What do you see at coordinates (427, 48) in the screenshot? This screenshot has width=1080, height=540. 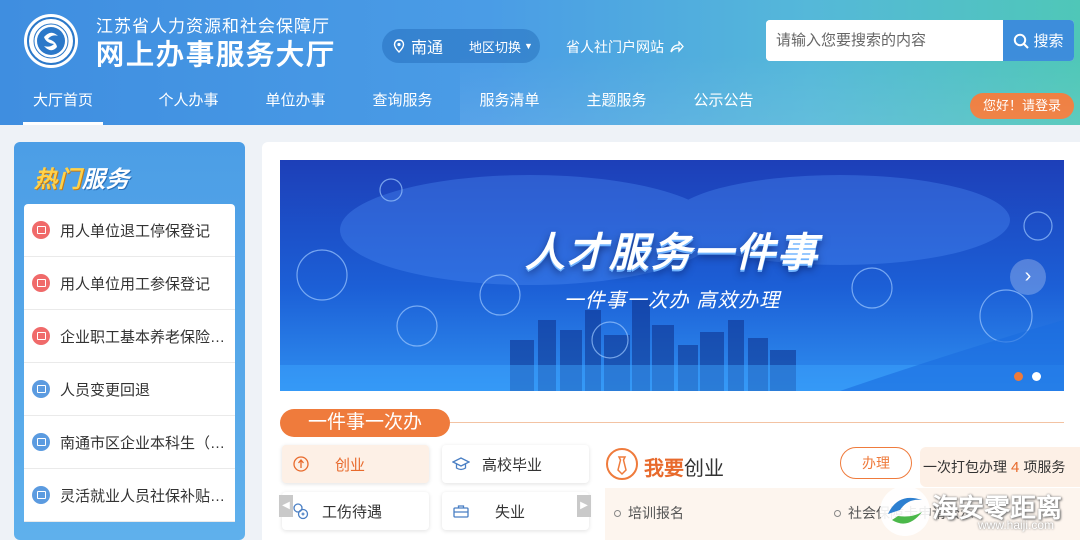 I see `region-city: 南通` at bounding box center [427, 48].